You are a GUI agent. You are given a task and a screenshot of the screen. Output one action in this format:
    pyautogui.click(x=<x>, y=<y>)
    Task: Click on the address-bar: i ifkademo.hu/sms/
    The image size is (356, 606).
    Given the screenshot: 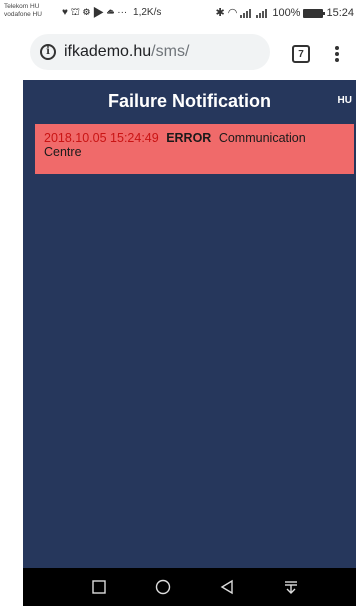 What is the action you would take?
    pyautogui.click(x=150, y=52)
    